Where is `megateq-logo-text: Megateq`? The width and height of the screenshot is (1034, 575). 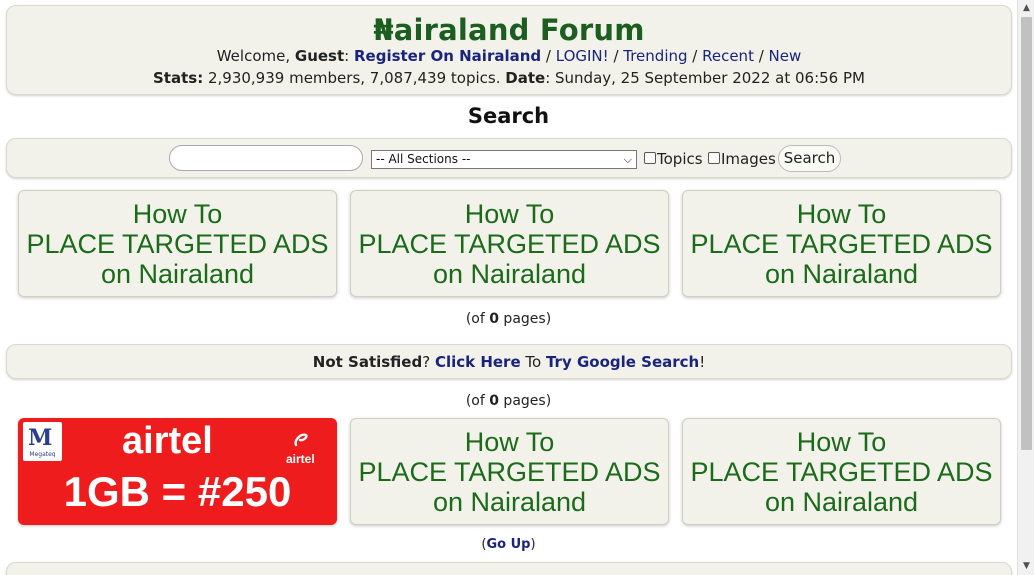
megateq-logo-text: Megateq is located at coordinates (42, 454).